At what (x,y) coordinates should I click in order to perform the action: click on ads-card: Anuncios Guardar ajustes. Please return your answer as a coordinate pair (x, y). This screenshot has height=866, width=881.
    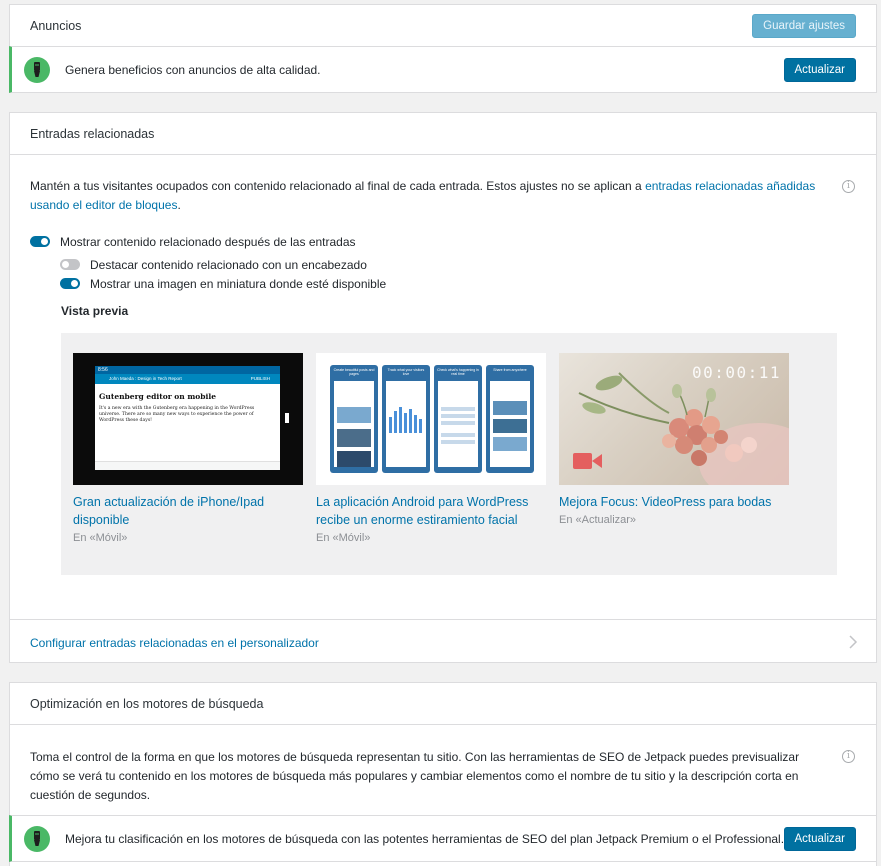
    Looking at the image, I should click on (443, 25).